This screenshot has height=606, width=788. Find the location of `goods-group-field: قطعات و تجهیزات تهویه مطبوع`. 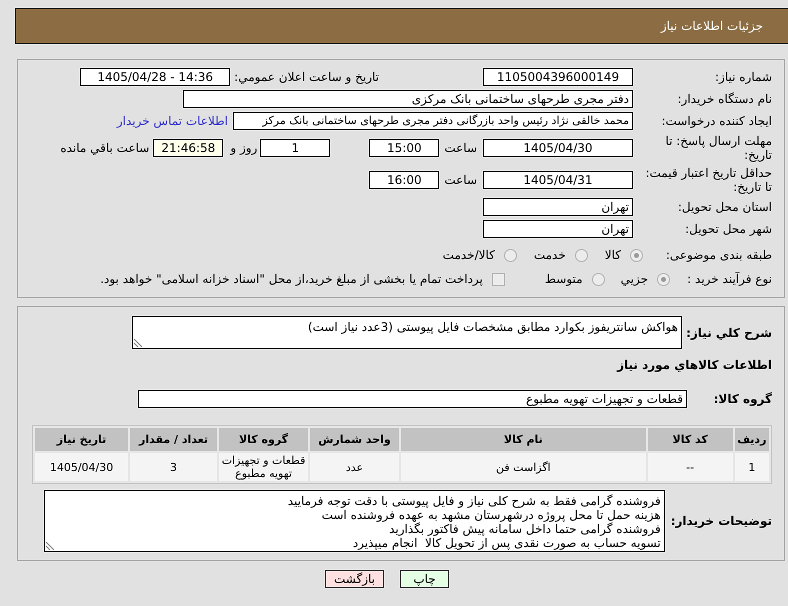

goods-group-field: قطعات و تجهیزات تهویه مطبوع is located at coordinates (412, 399).